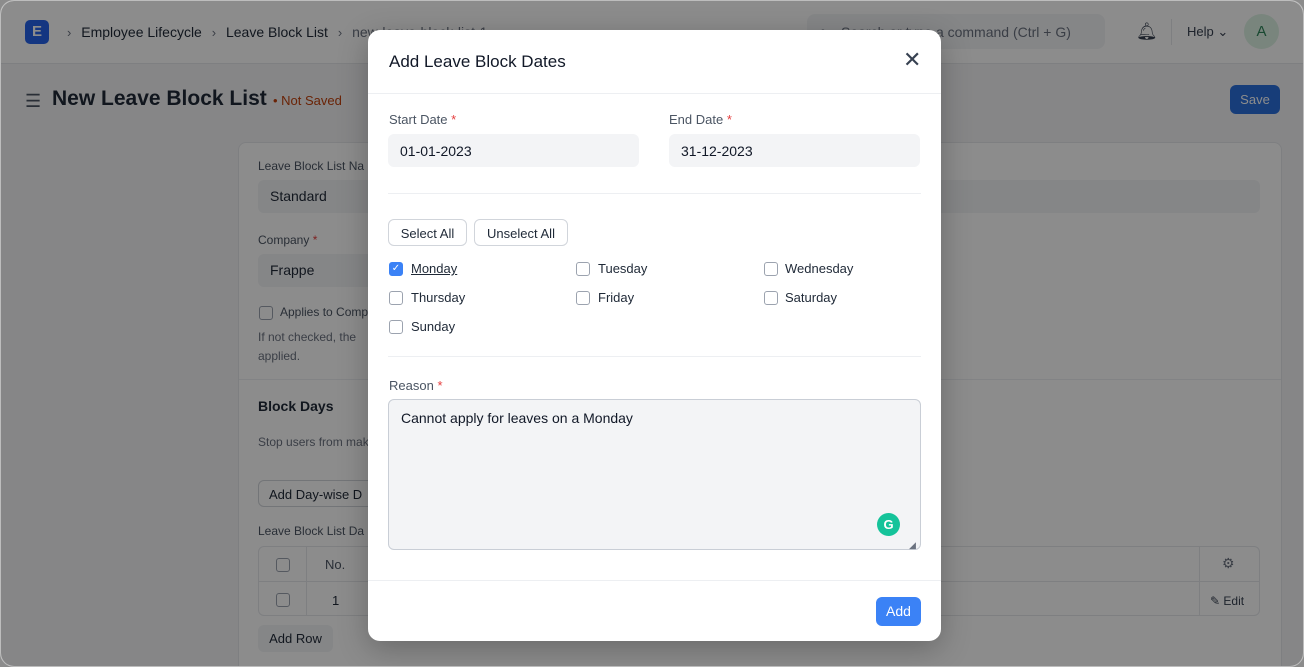 The image size is (1304, 667). What do you see at coordinates (771, 269) in the screenshot?
I see `wednesday-checkbox` at bounding box center [771, 269].